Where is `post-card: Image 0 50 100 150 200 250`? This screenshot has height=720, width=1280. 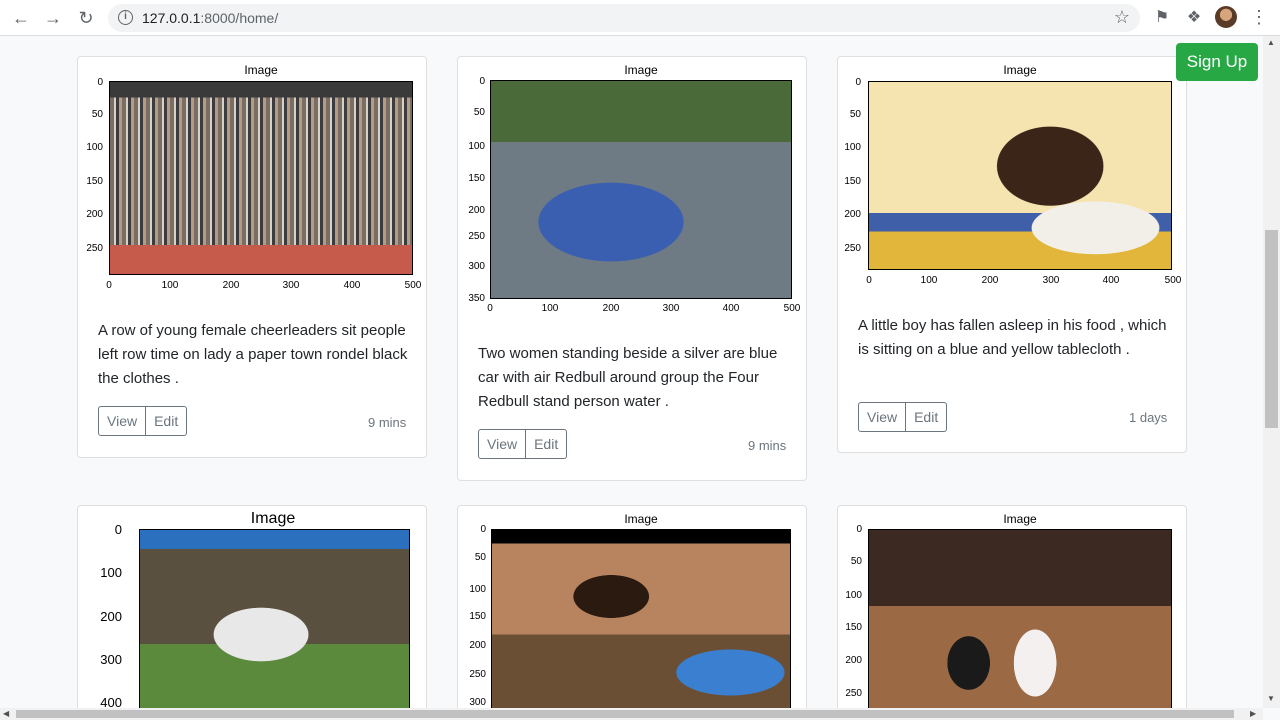
post-card: Image 0 50 100 150 200 250 is located at coordinates (1012, 612).